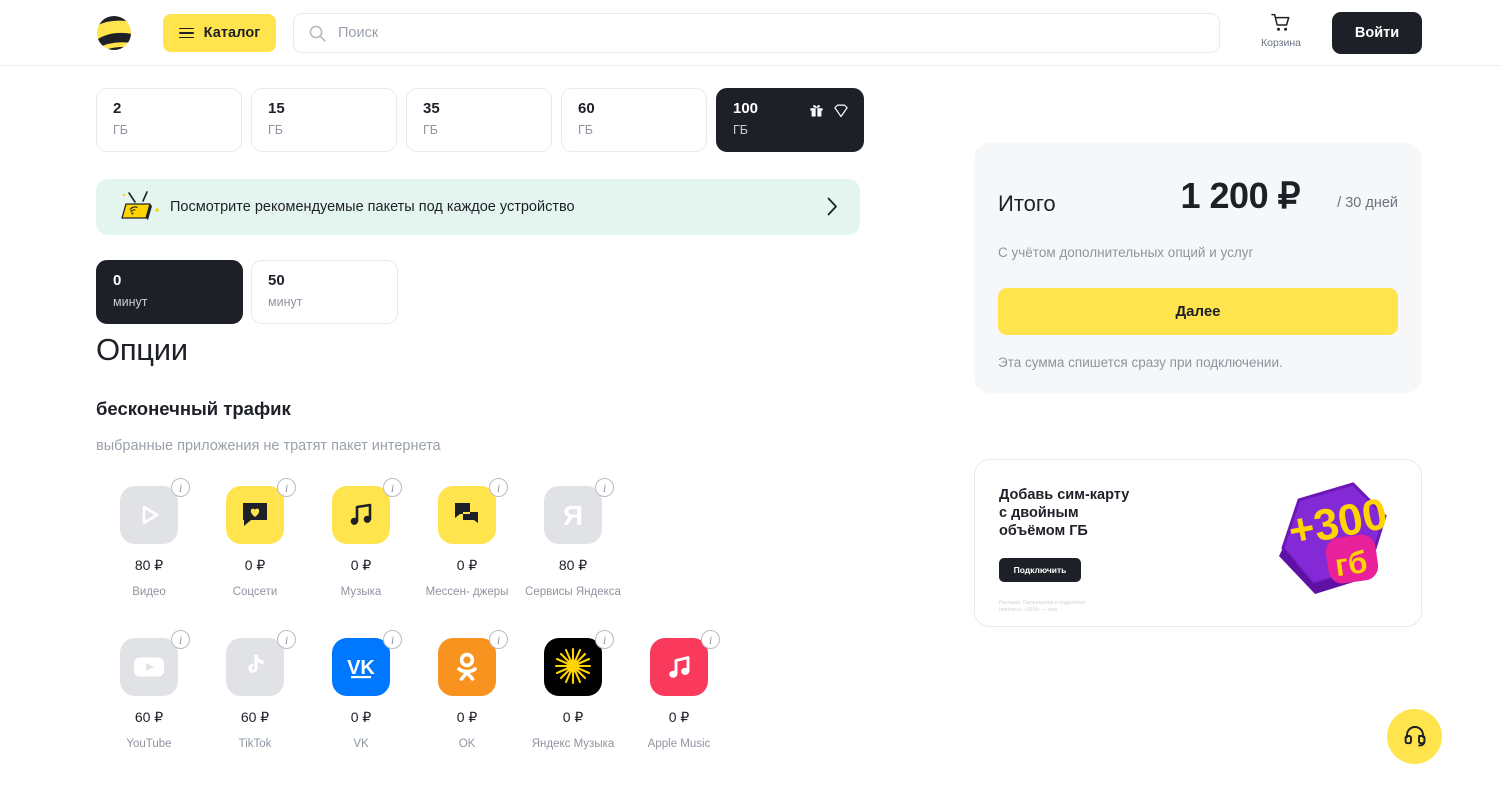 The image size is (1500, 785). I want to click on support-chat-button, so click(1414, 736).